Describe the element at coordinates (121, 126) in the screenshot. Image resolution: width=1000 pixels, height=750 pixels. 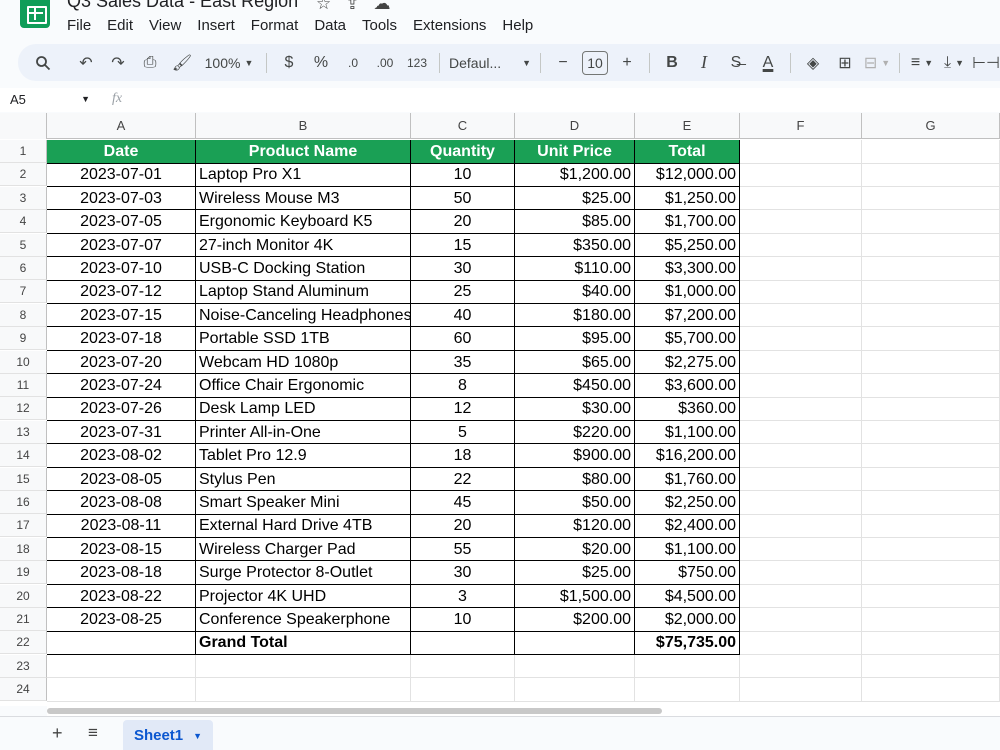
I see `column-header-a: A` at that location.